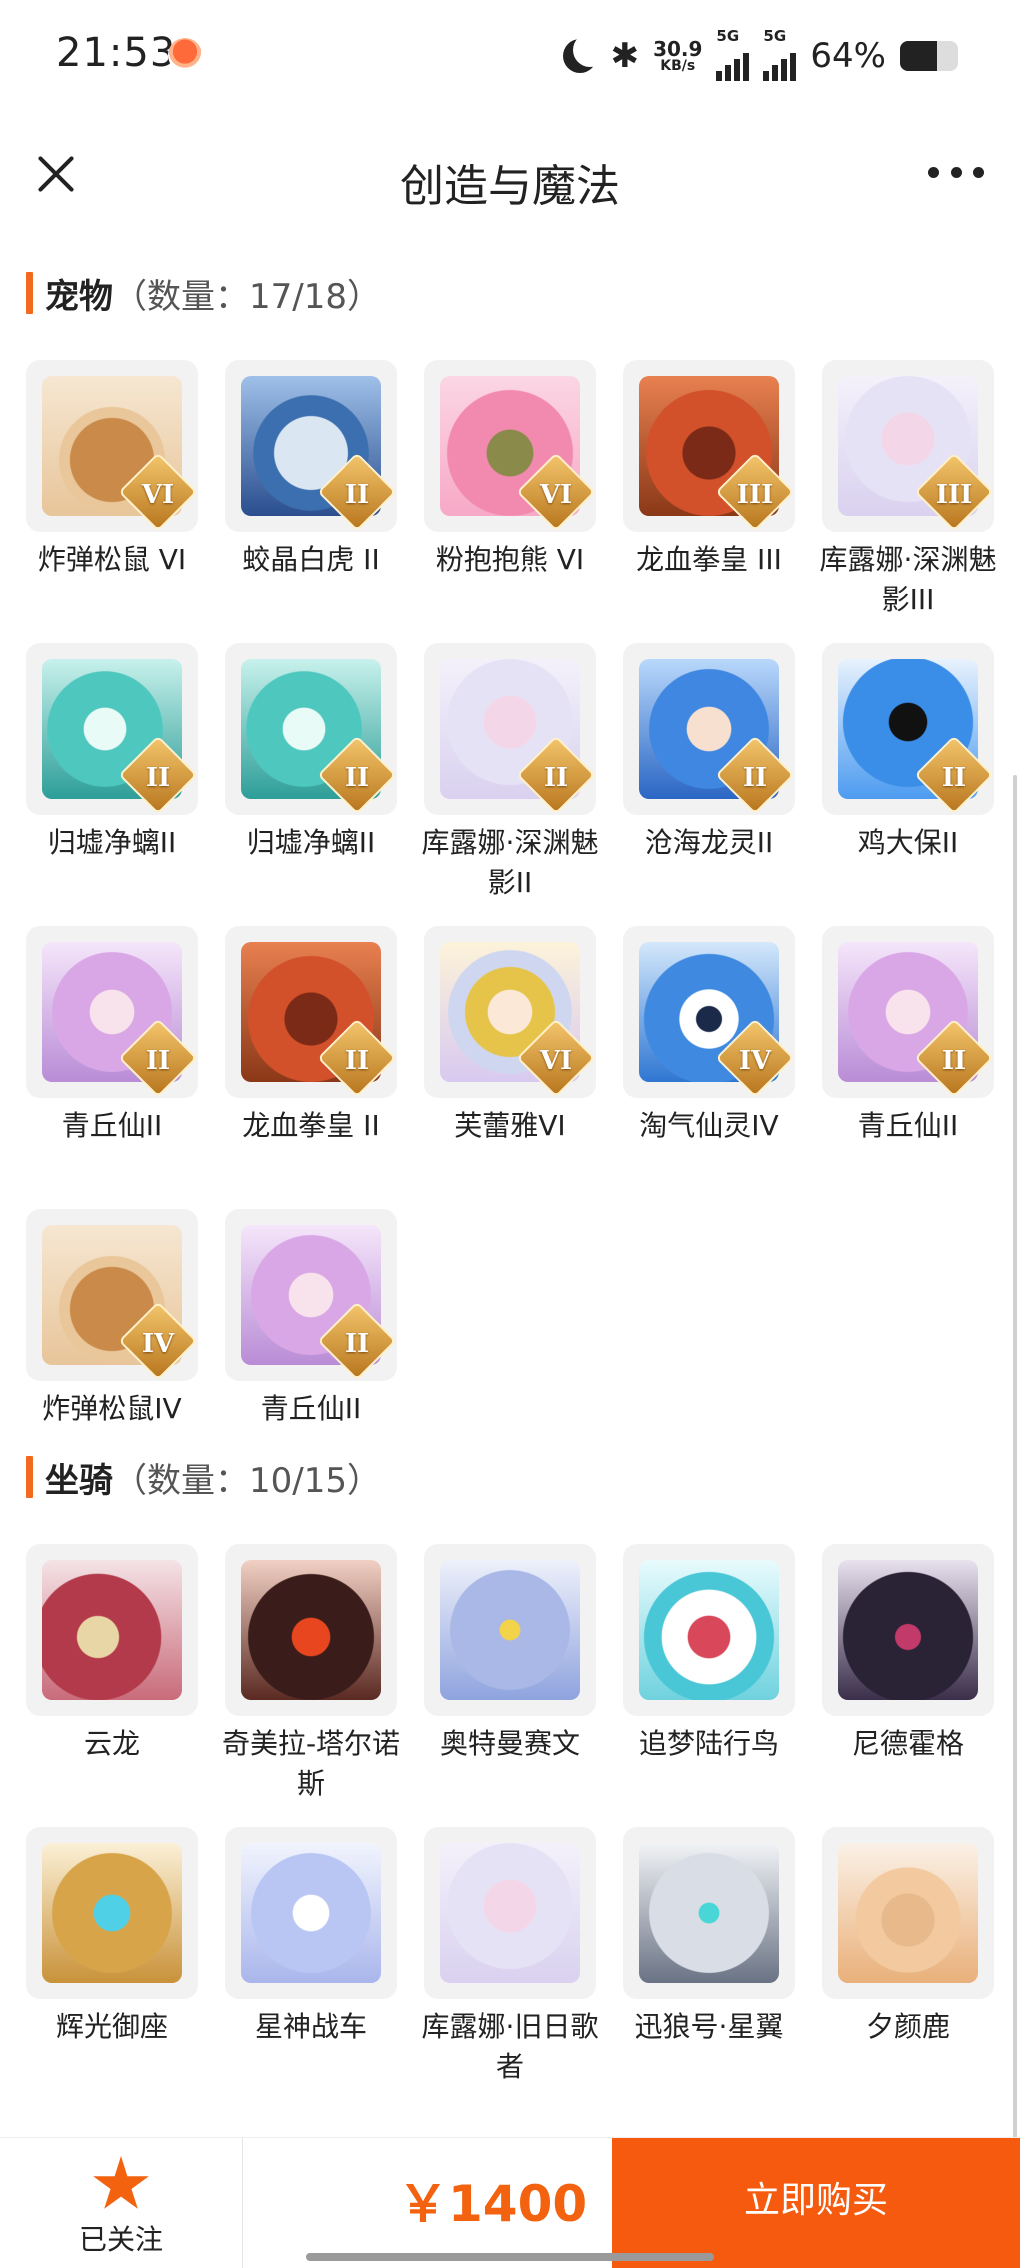 The image size is (1020, 2268). Describe the element at coordinates (121, 2182) in the screenshot. I see `star-icon` at that location.